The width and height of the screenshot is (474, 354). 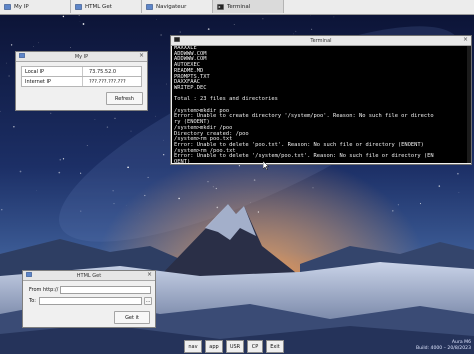 I want to click on terminal-titlebar: Terminal ×, so click(x=321, y=41).